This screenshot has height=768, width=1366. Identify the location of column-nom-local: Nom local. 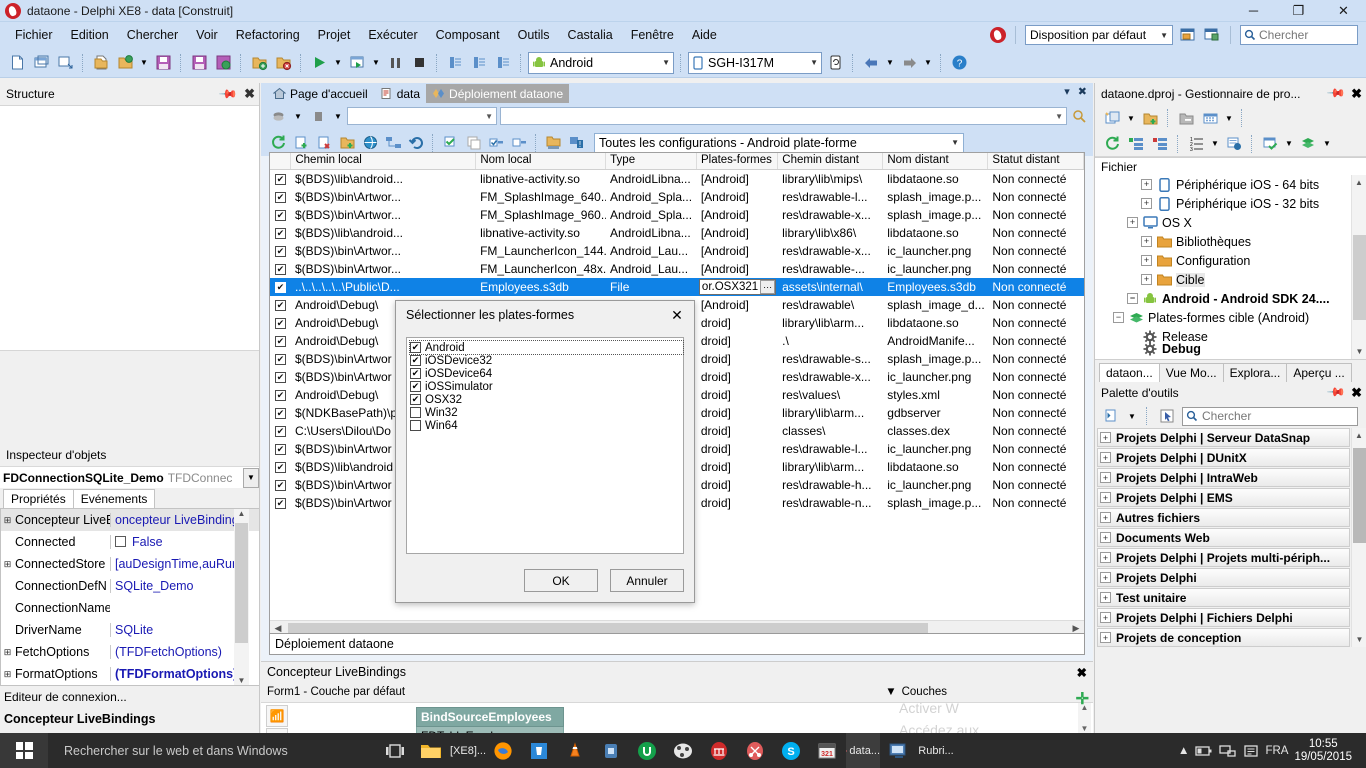
(541, 161).